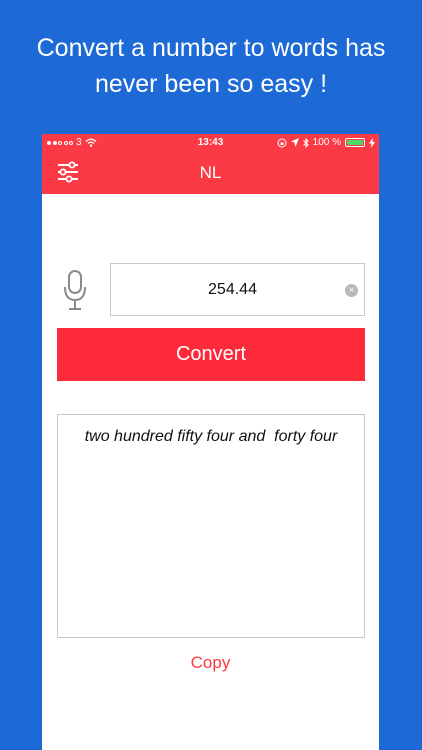 This screenshot has width=422, height=750. What do you see at coordinates (225, 289) in the screenshot?
I see `number-input` at bounding box center [225, 289].